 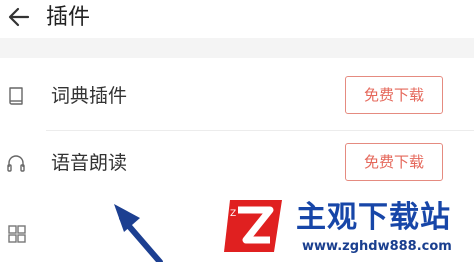 What do you see at coordinates (138, 233) in the screenshot?
I see `annotation-arrow` at bounding box center [138, 233].